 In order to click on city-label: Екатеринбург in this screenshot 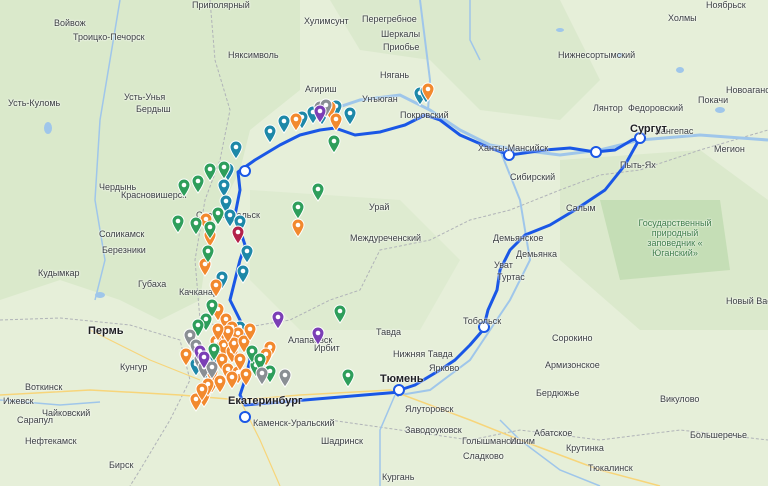, I will do `click(265, 401)`.